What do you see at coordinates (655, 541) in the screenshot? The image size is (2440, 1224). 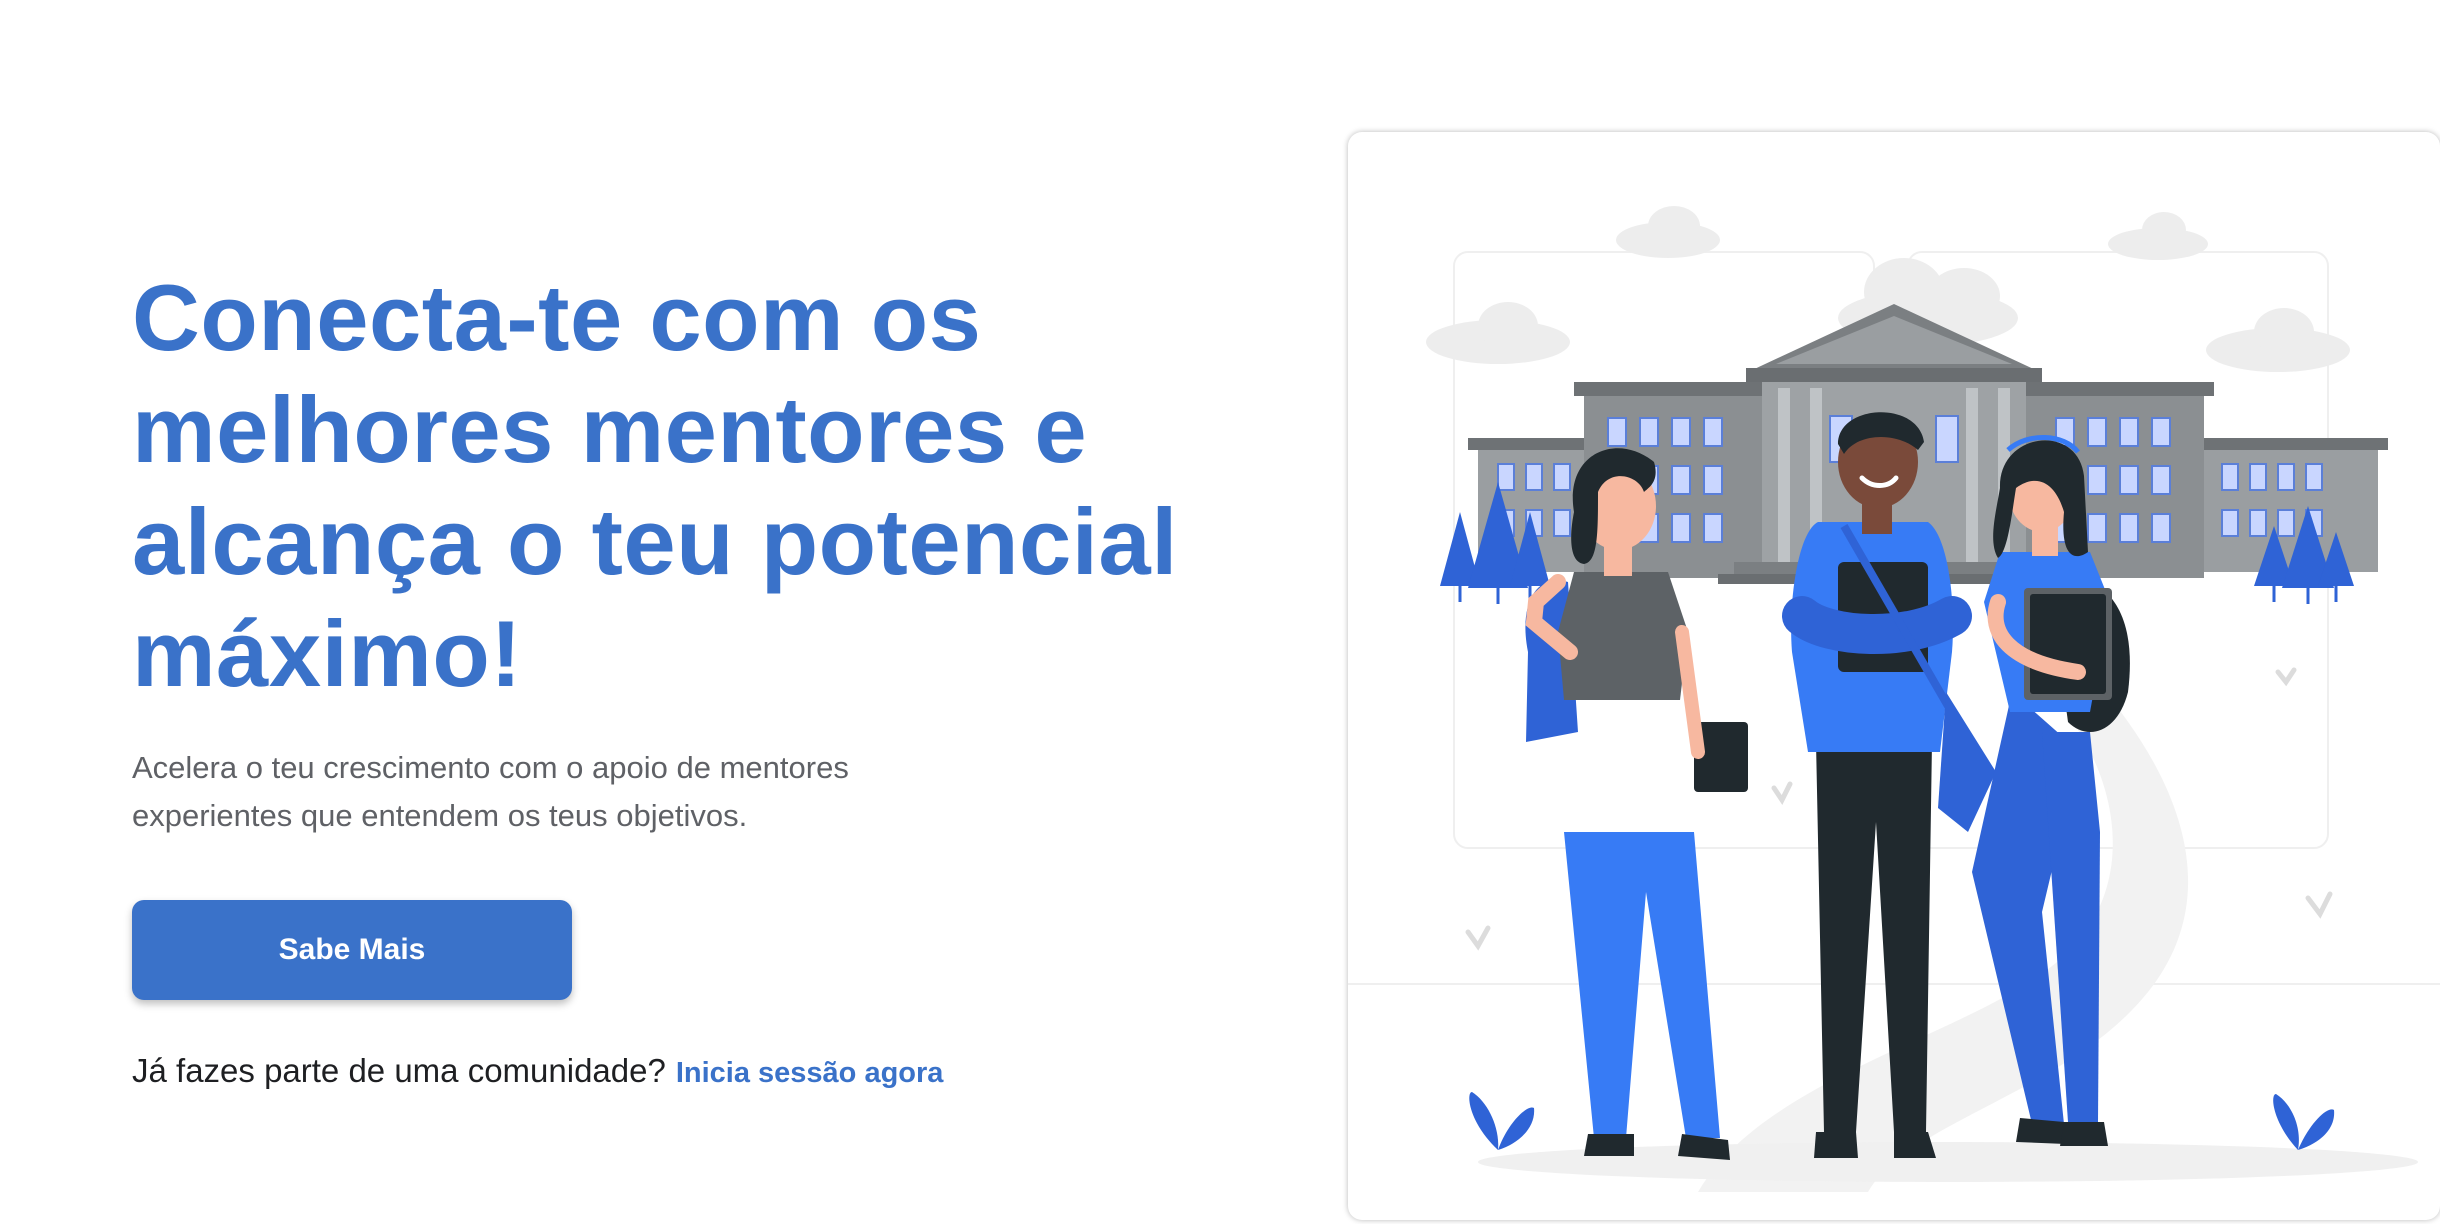 I see `headline-line: alcança o teu potencial` at bounding box center [655, 541].